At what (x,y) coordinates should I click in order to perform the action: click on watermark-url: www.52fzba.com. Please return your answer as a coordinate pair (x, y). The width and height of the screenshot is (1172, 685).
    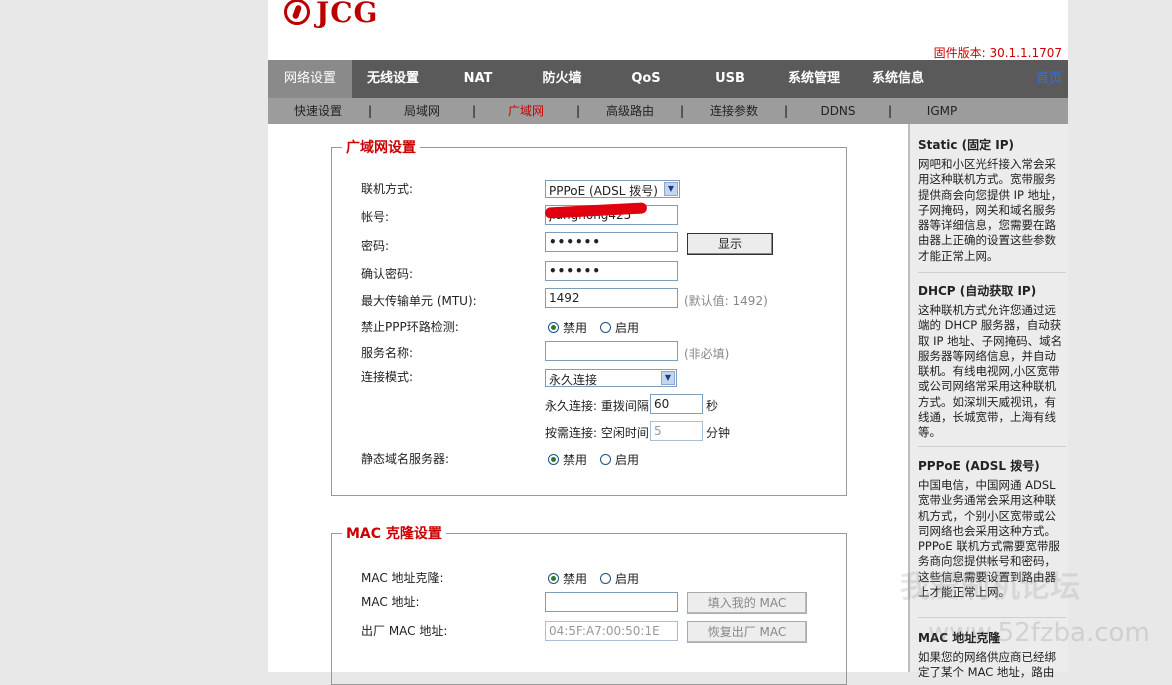
    Looking at the image, I should click on (1039, 633).